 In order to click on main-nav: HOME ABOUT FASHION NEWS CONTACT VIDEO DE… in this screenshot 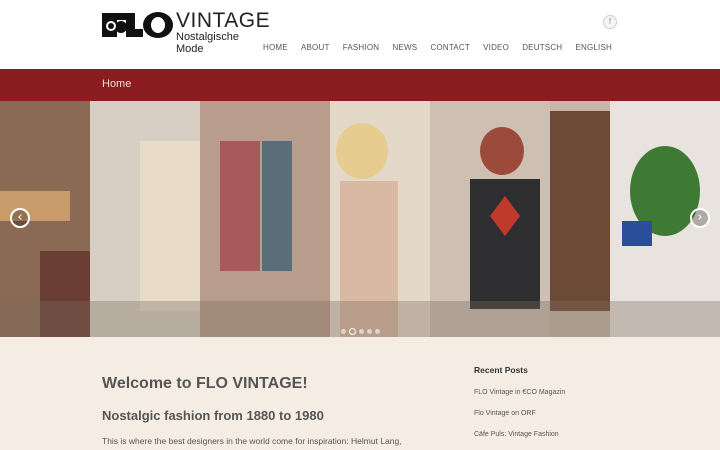, I will do `click(434, 48)`.